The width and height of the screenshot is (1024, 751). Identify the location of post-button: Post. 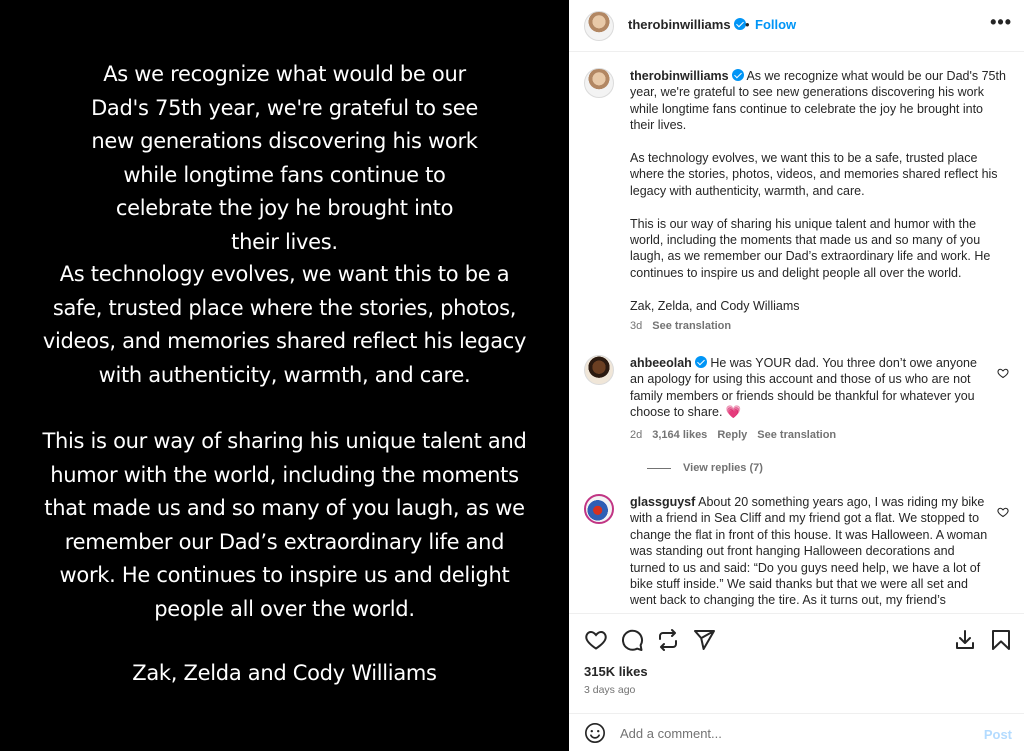
(998, 734).